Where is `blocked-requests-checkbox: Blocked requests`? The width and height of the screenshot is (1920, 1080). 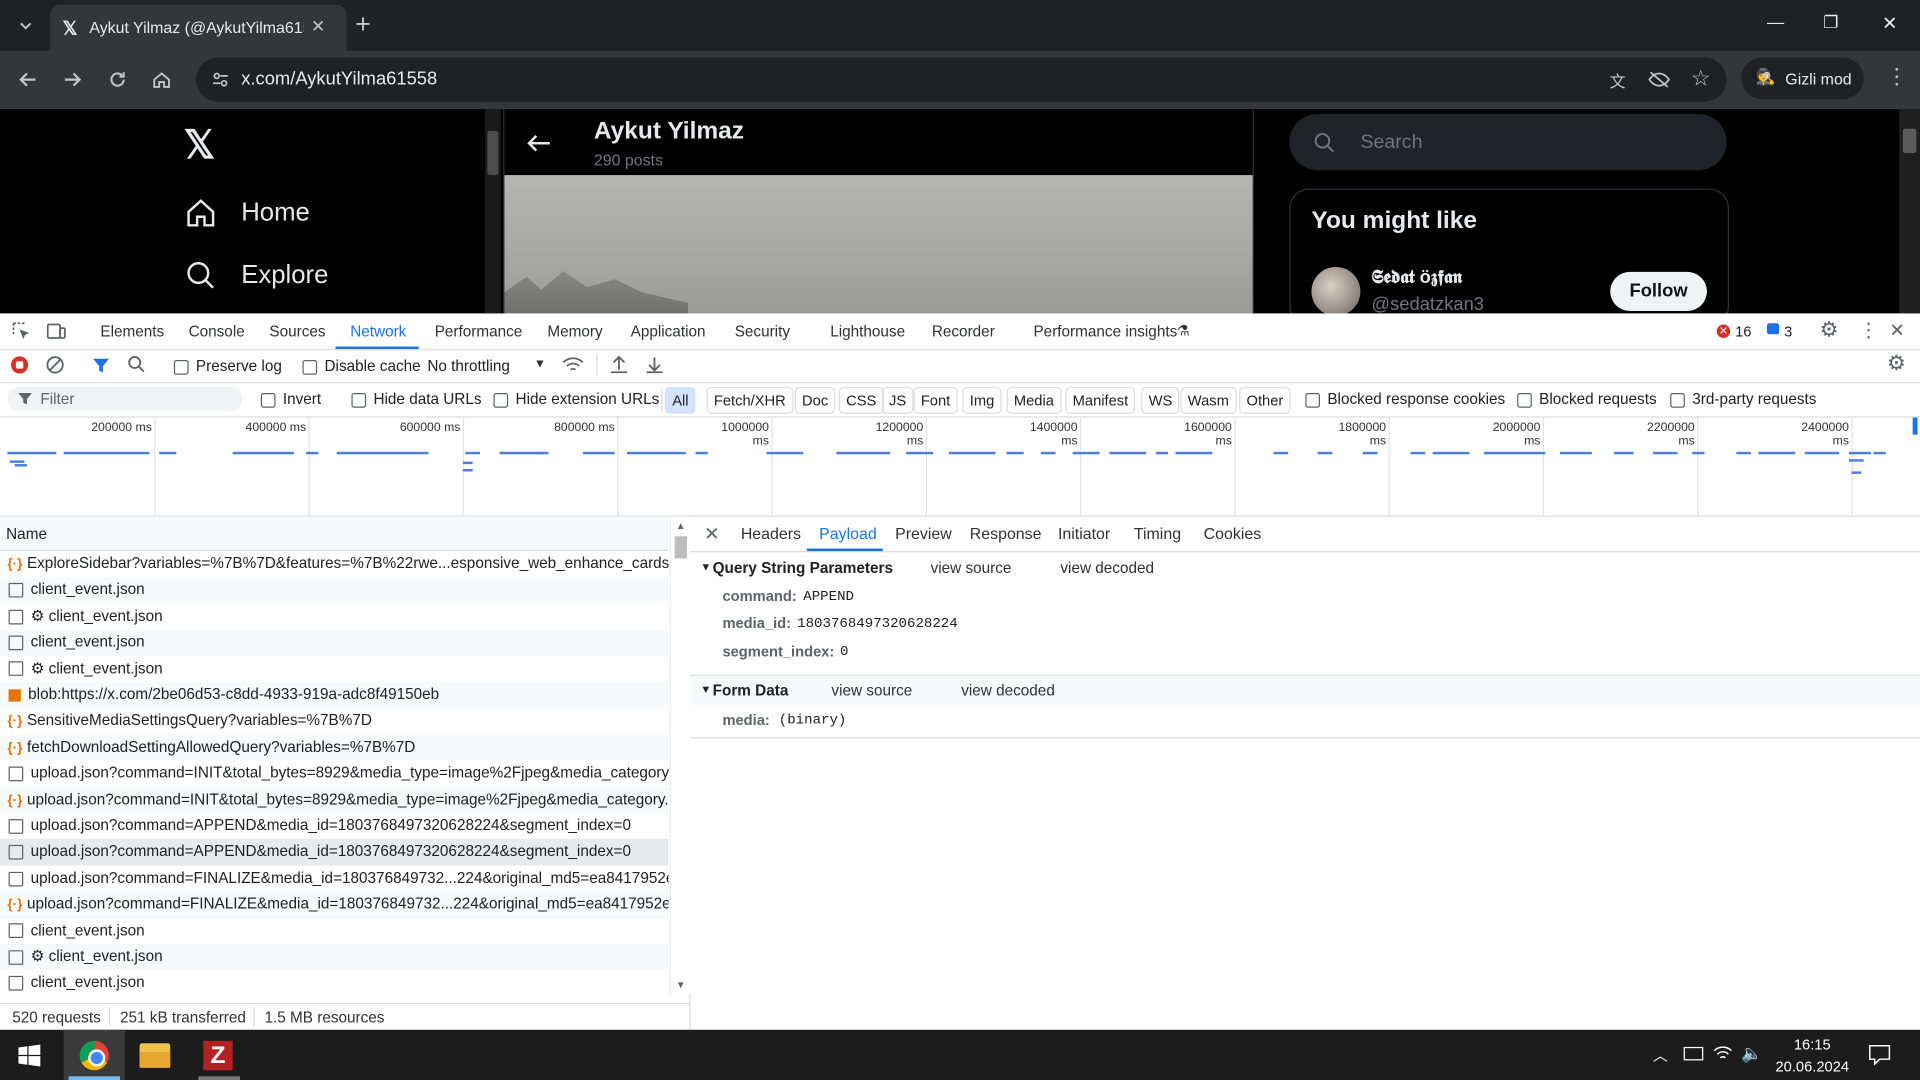
blocked-requests-checkbox: Blocked requests is located at coordinates (1587, 399).